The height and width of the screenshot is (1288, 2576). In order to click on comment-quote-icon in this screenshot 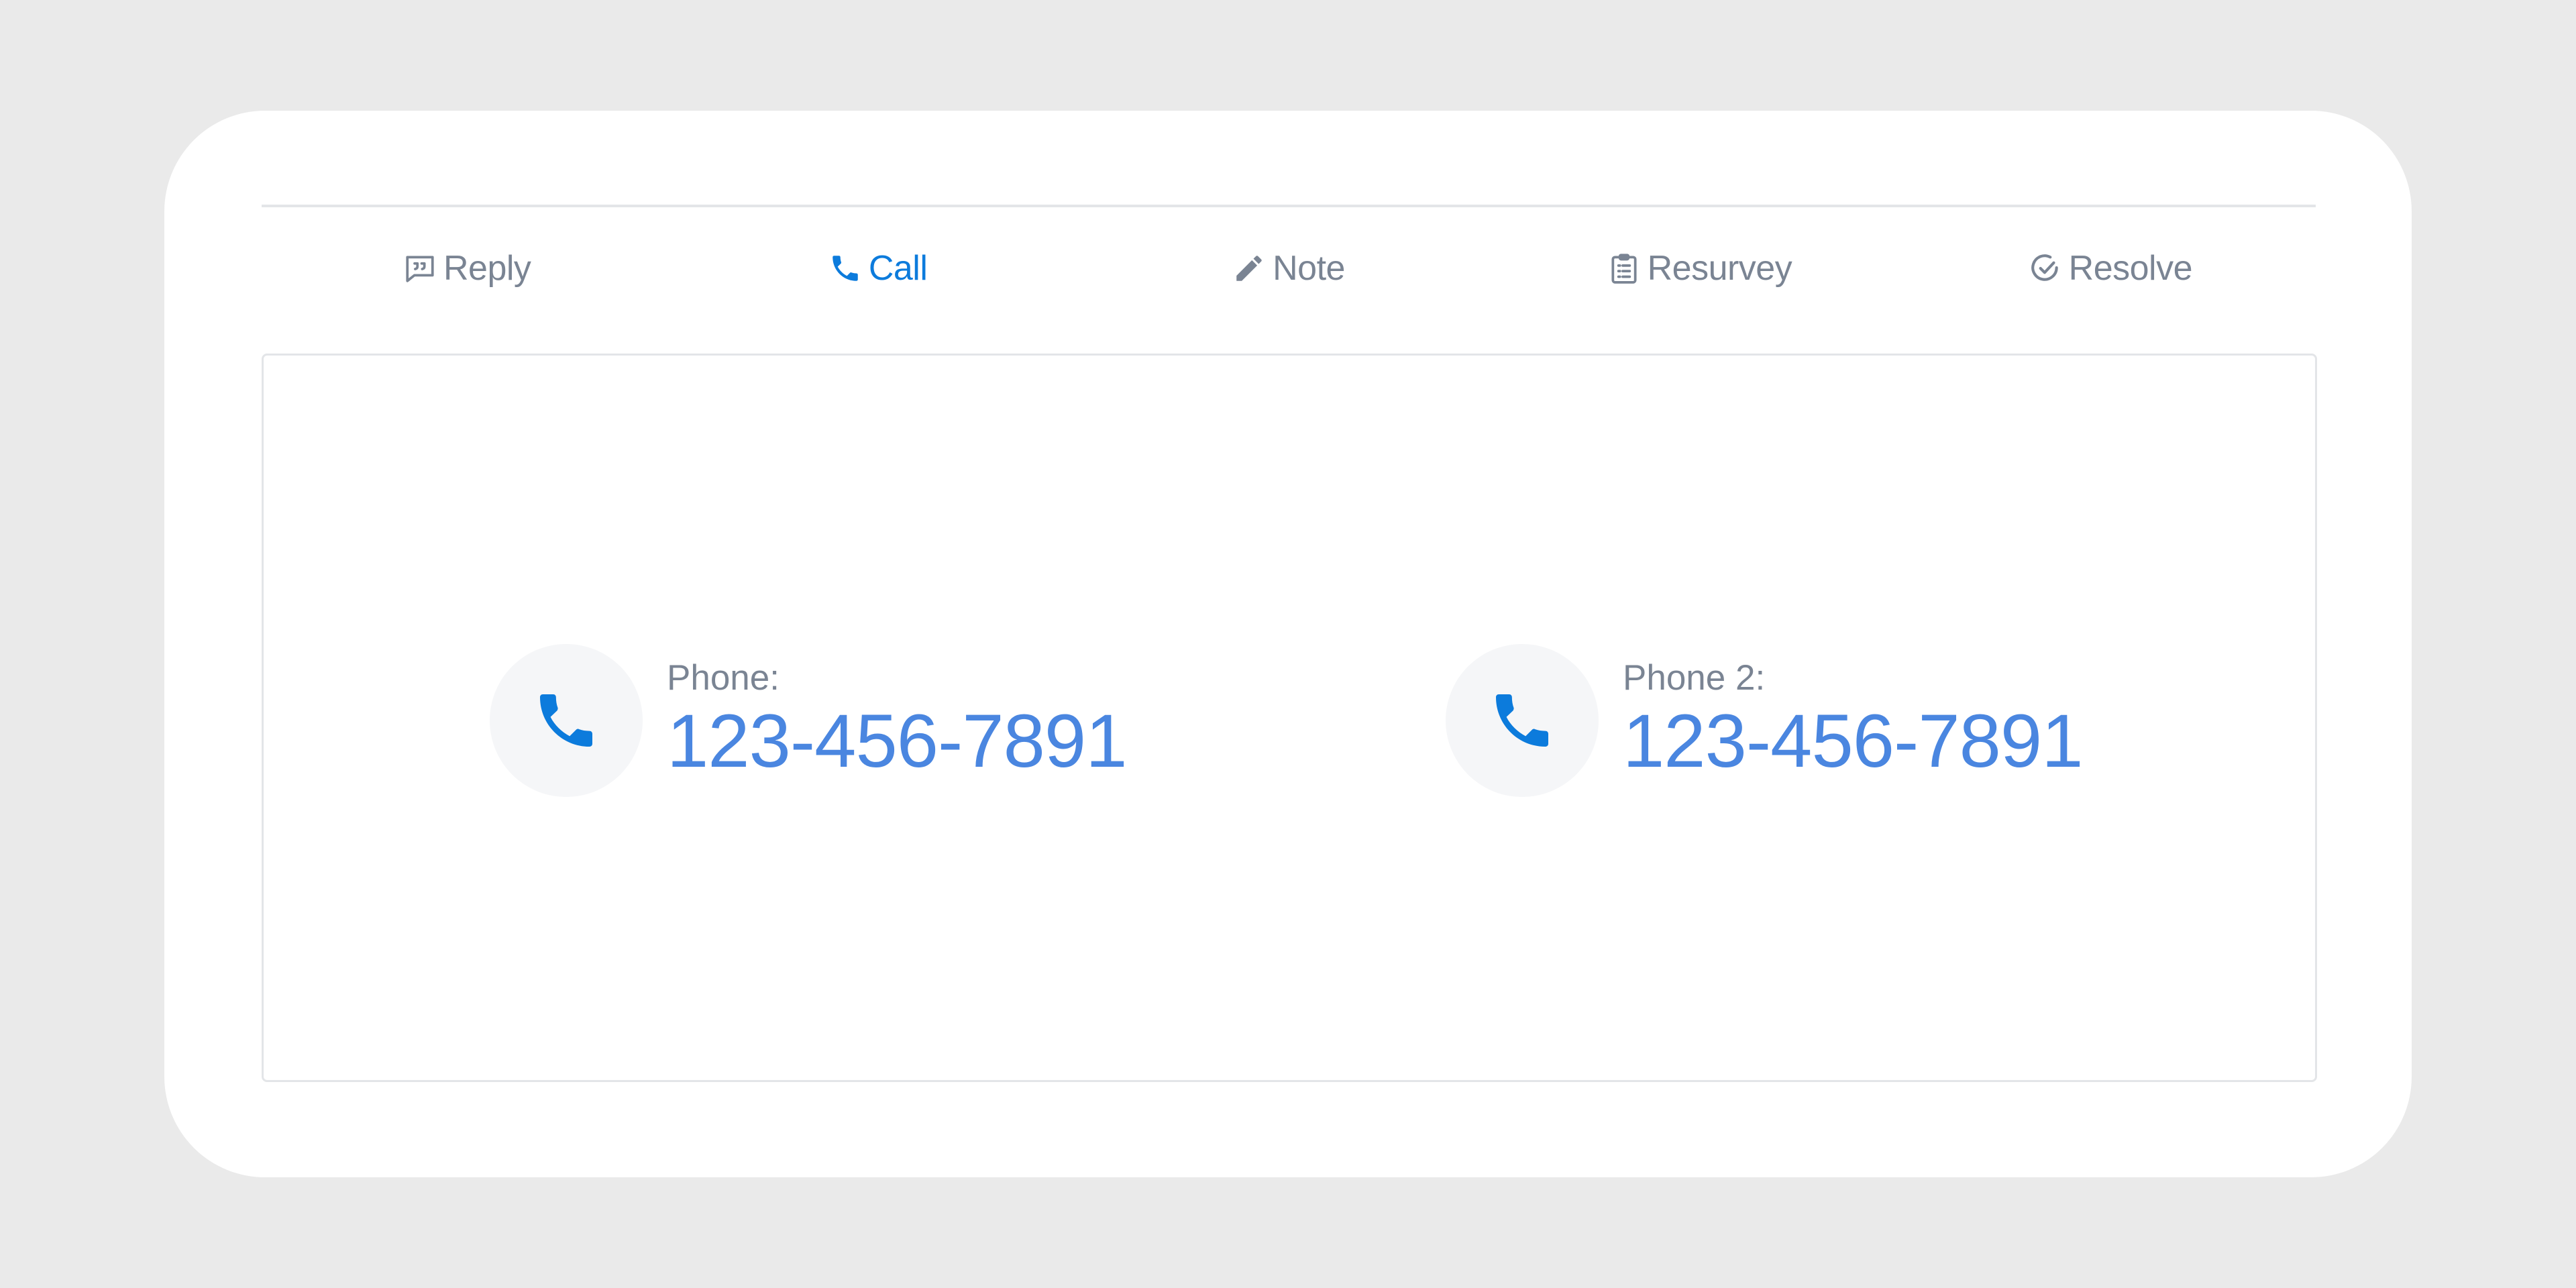, I will do `click(420, 269)`.